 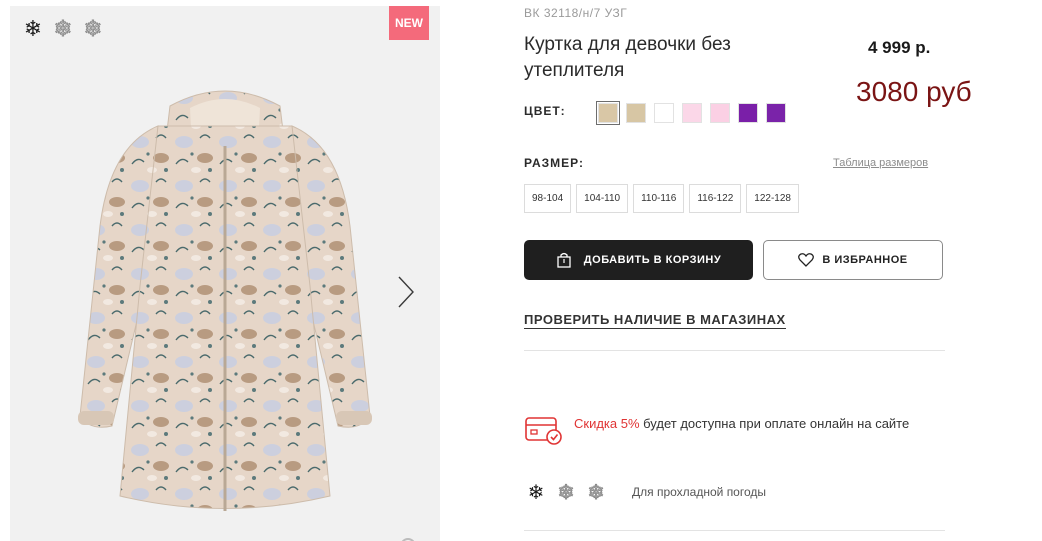 I want to click on weather-info: ❄ ❄ ❄ Для прохладной погоды, so click(x=645, y=492).